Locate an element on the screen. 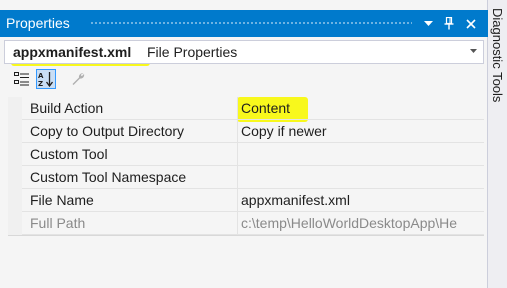 This screenshot has height=288, width=507. property-row-copy-to-output: Copy to Output Directory Copy if newer is located at coordinates (246, 131).